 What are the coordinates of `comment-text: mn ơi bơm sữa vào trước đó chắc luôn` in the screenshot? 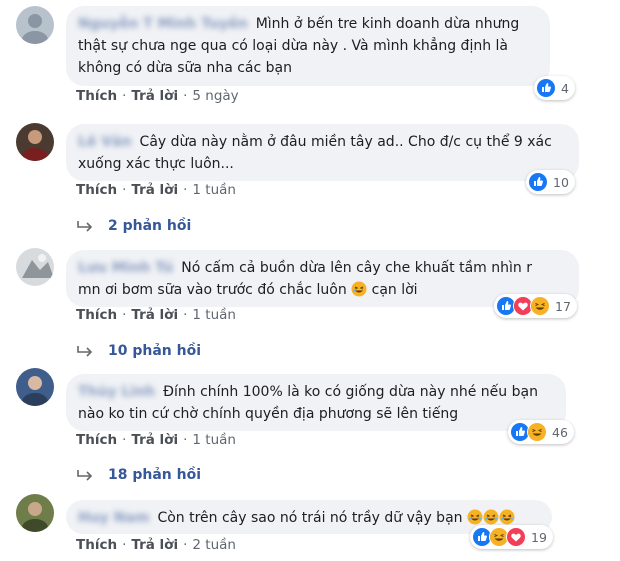 It's located at (212, 290).